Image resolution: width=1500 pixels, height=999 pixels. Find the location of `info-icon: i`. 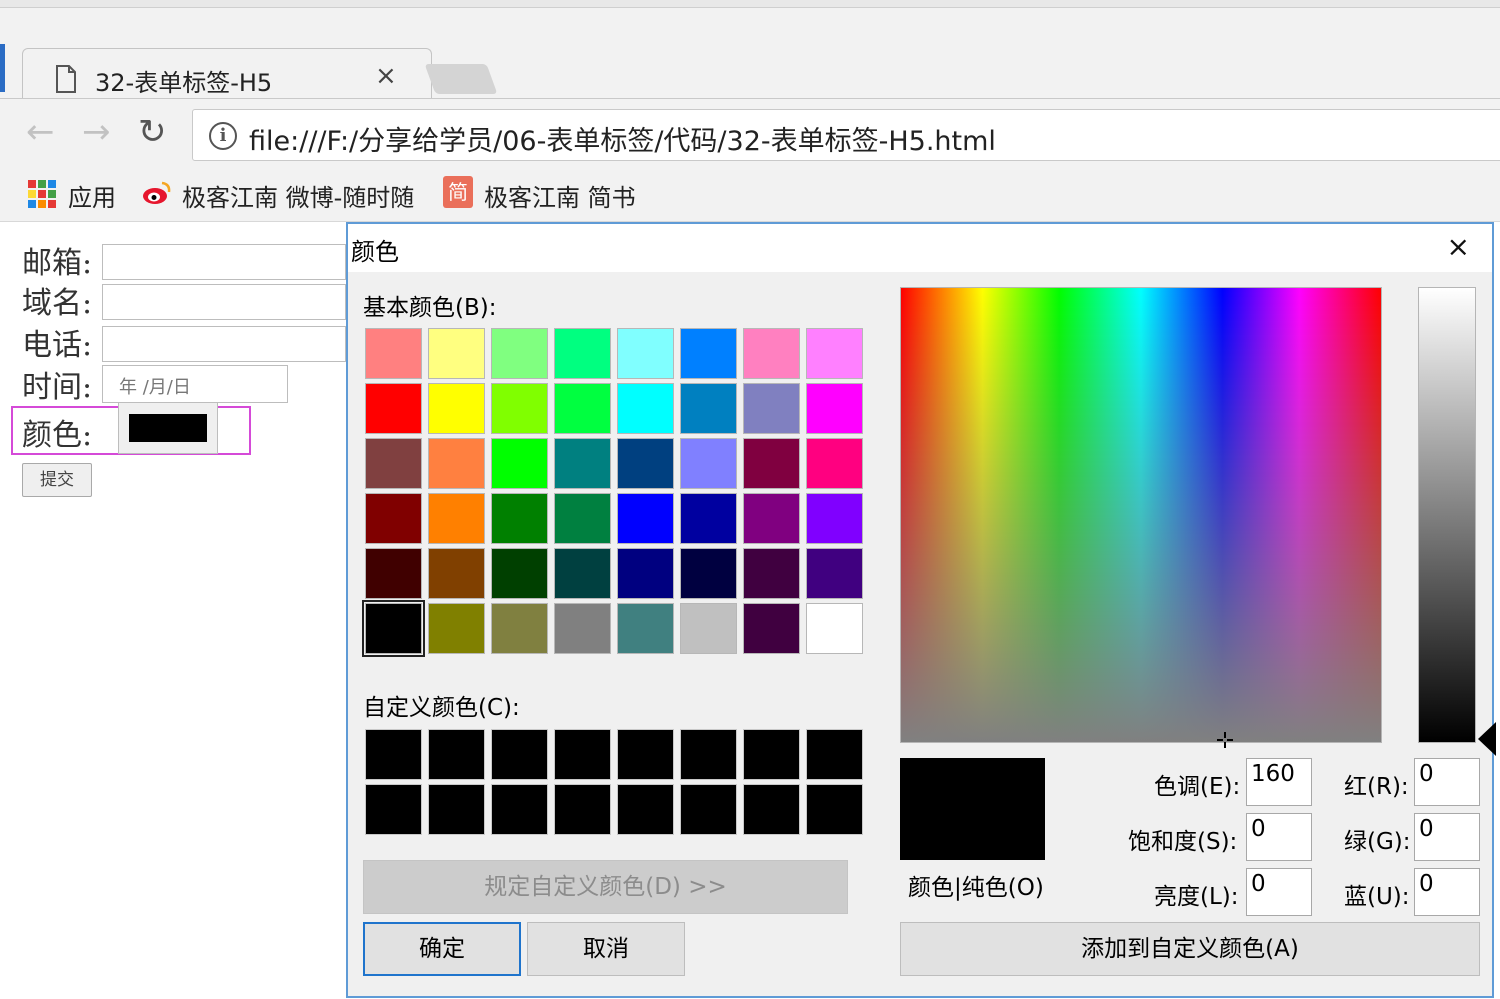

info-icon: i is located at coordinates (223, 136).